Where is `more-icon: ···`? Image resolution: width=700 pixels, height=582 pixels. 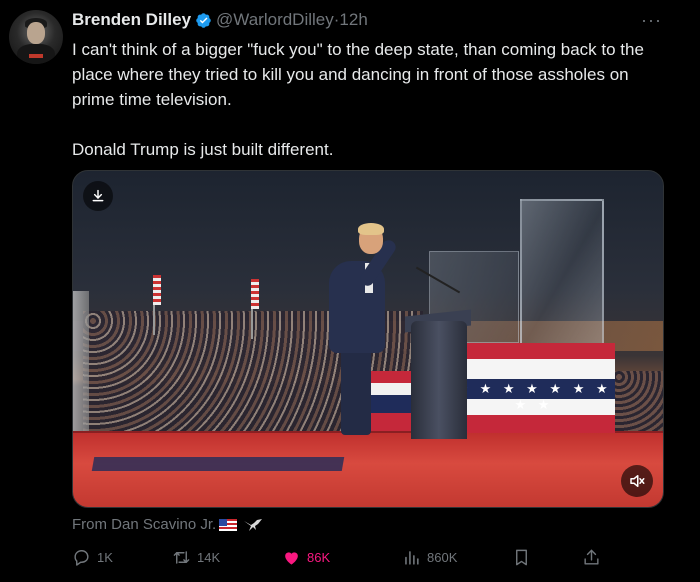 more-icon: ··· is located at coordinates (651, 20).